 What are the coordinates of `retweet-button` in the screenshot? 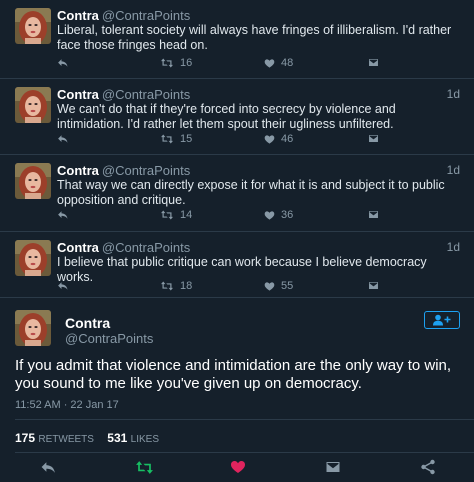 It's located at (144, 470).